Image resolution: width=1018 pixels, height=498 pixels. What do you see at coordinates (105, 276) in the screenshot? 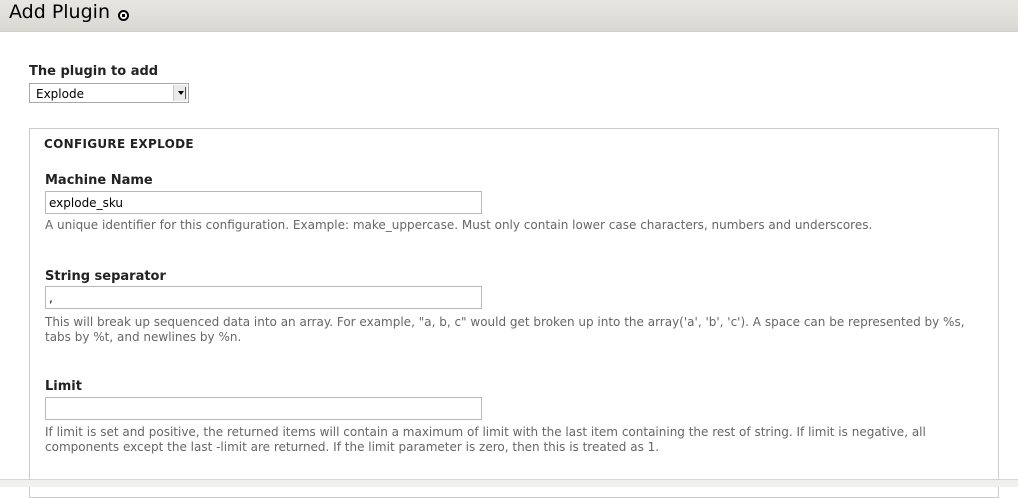
I see `string-separator-label: String separator` at bounding box center [105, 276].